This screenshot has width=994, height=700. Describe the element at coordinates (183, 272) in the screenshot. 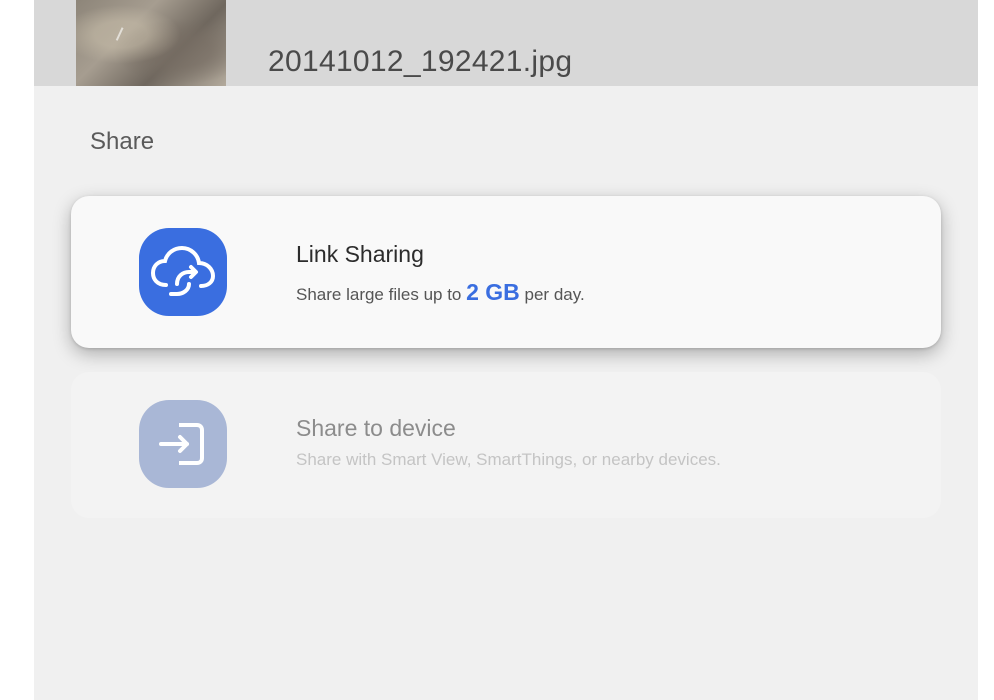

I see `cloud-link-icon` at that location.